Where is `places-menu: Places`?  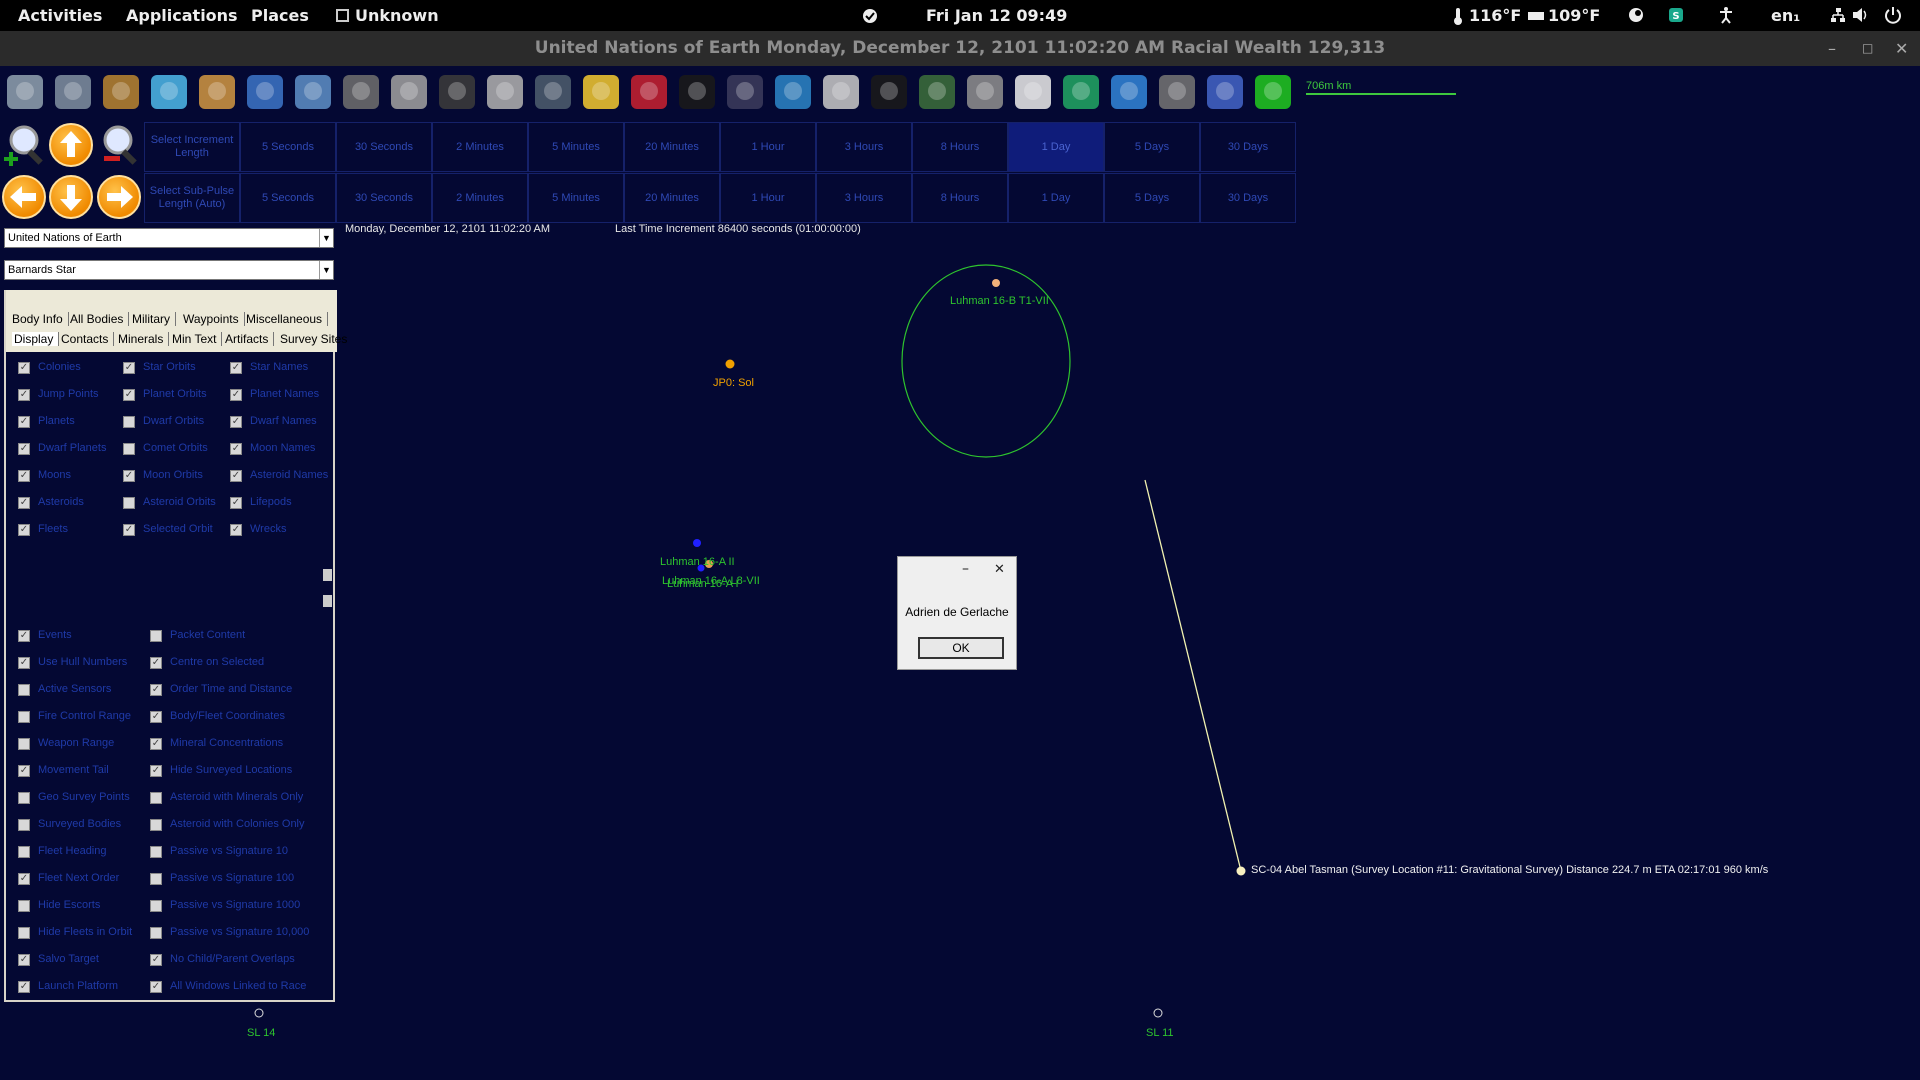
places-menu: Places is located at coordinates (280, 15).